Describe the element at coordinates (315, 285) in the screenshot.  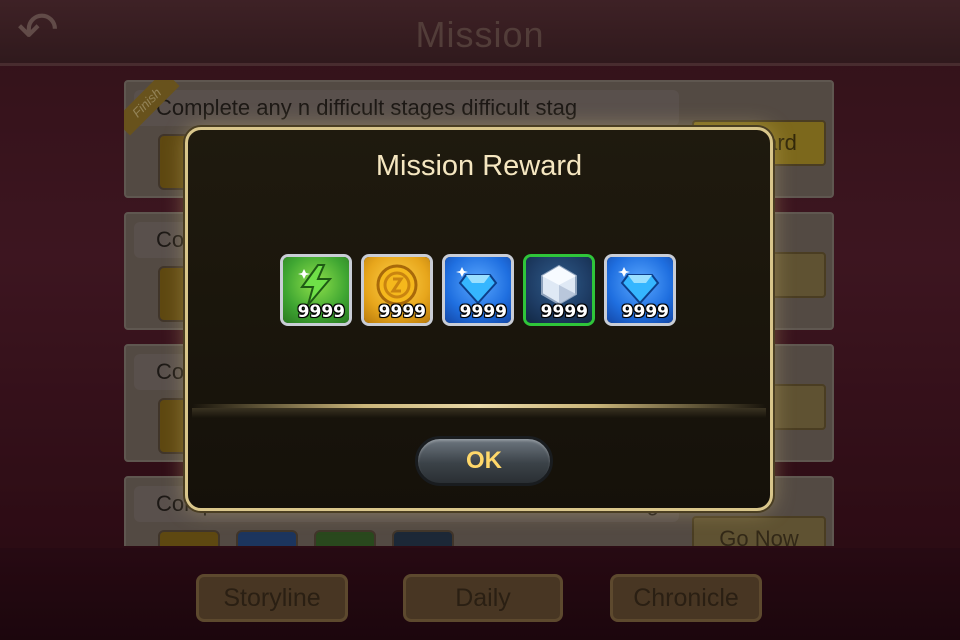
I see `energy-icon` at that location.